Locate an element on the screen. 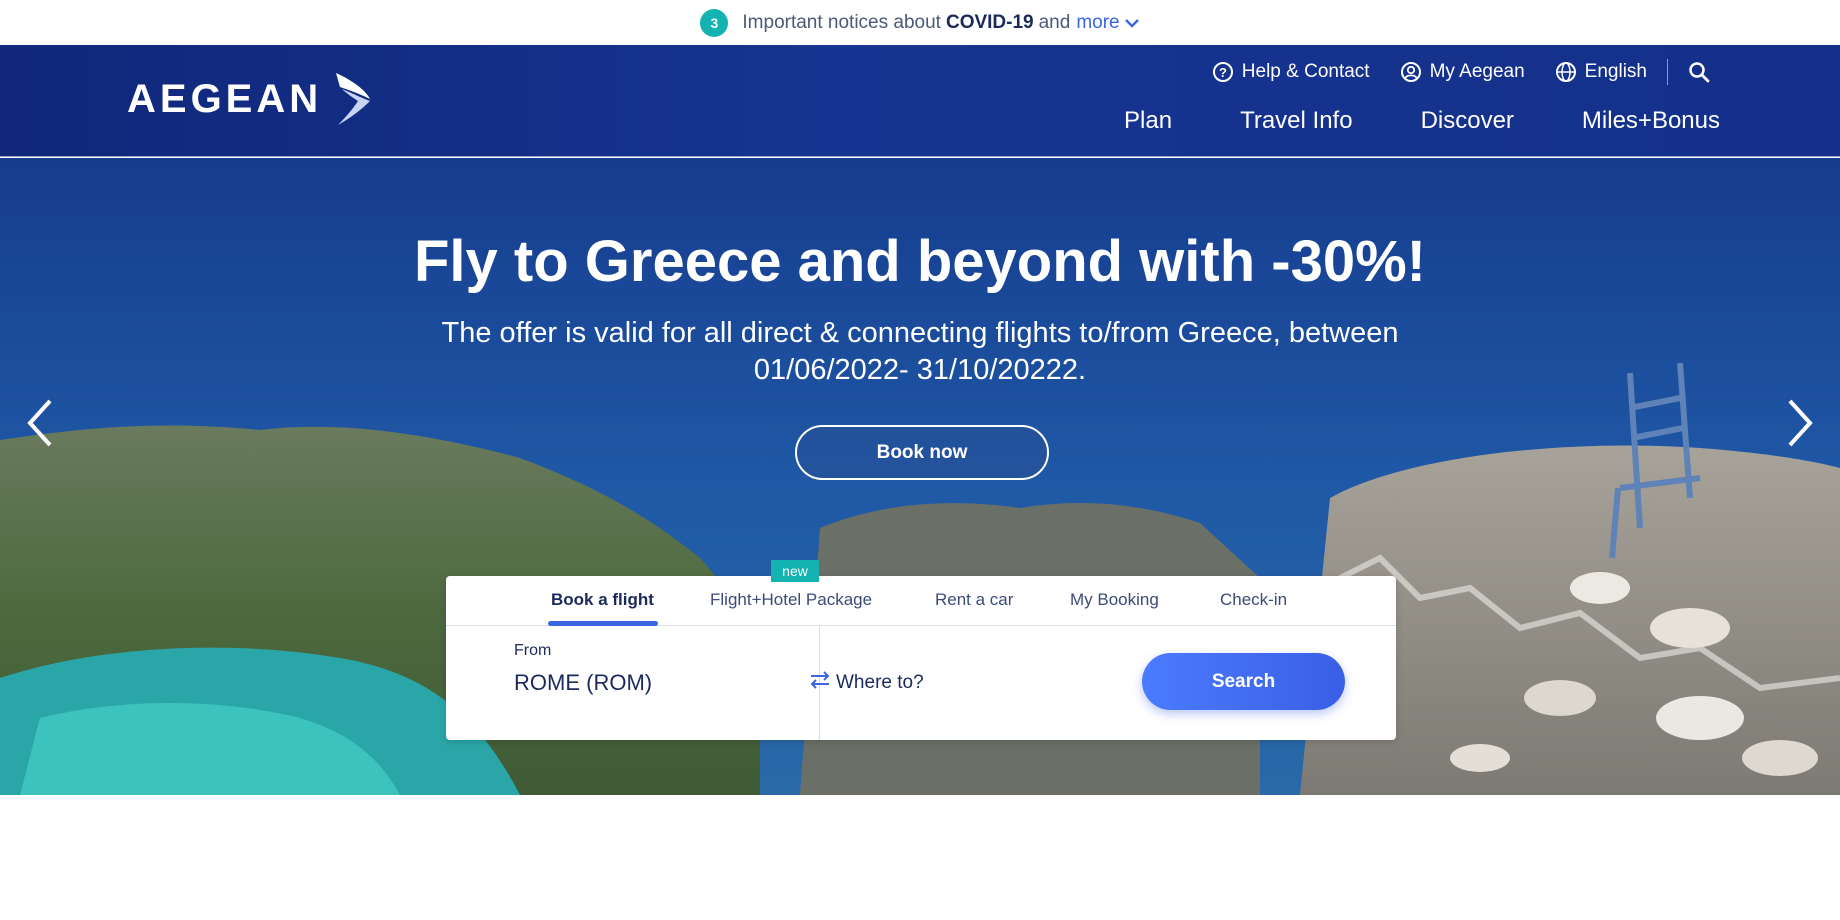  page-content-area is located at coordinates (920, 857).